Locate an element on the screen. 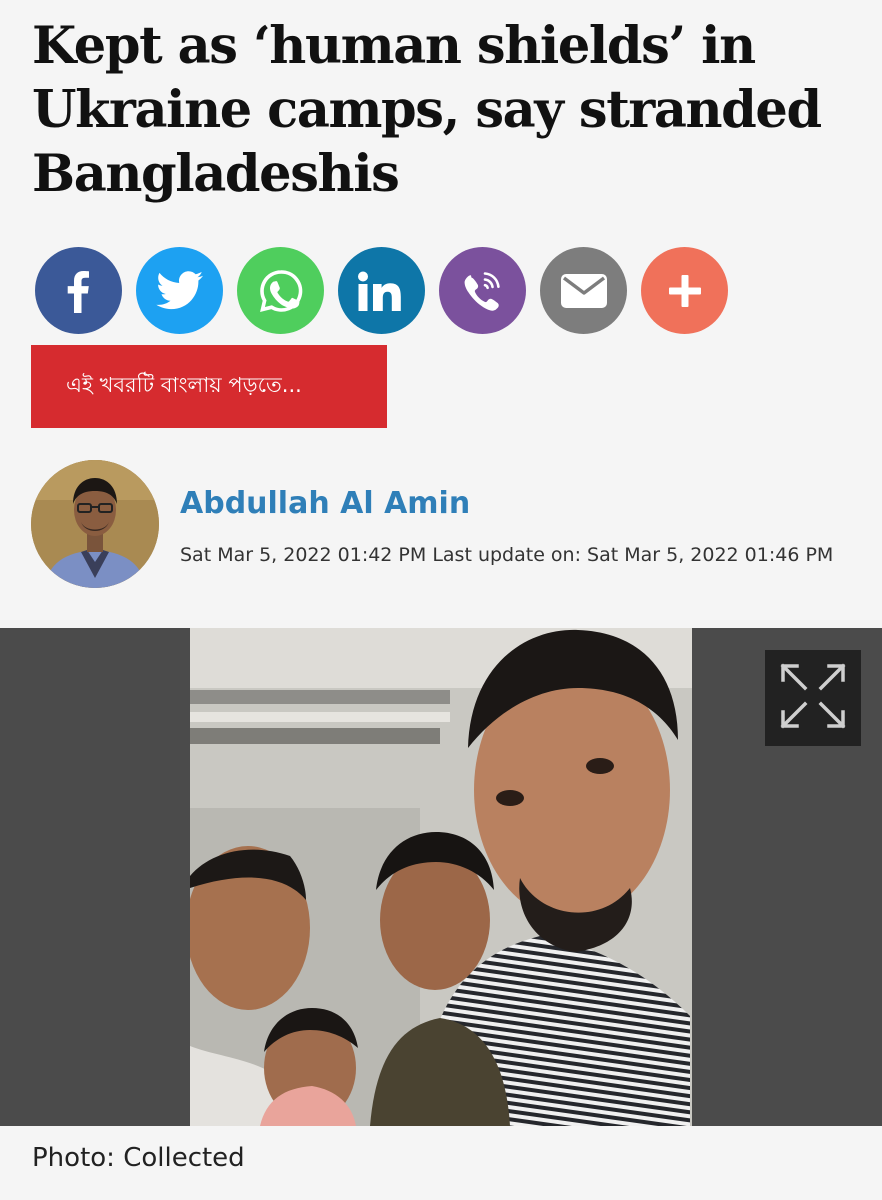 The width and height of the screenshot is (882, 1200). share-whatsapp-button is located at coordinates (280, 290).